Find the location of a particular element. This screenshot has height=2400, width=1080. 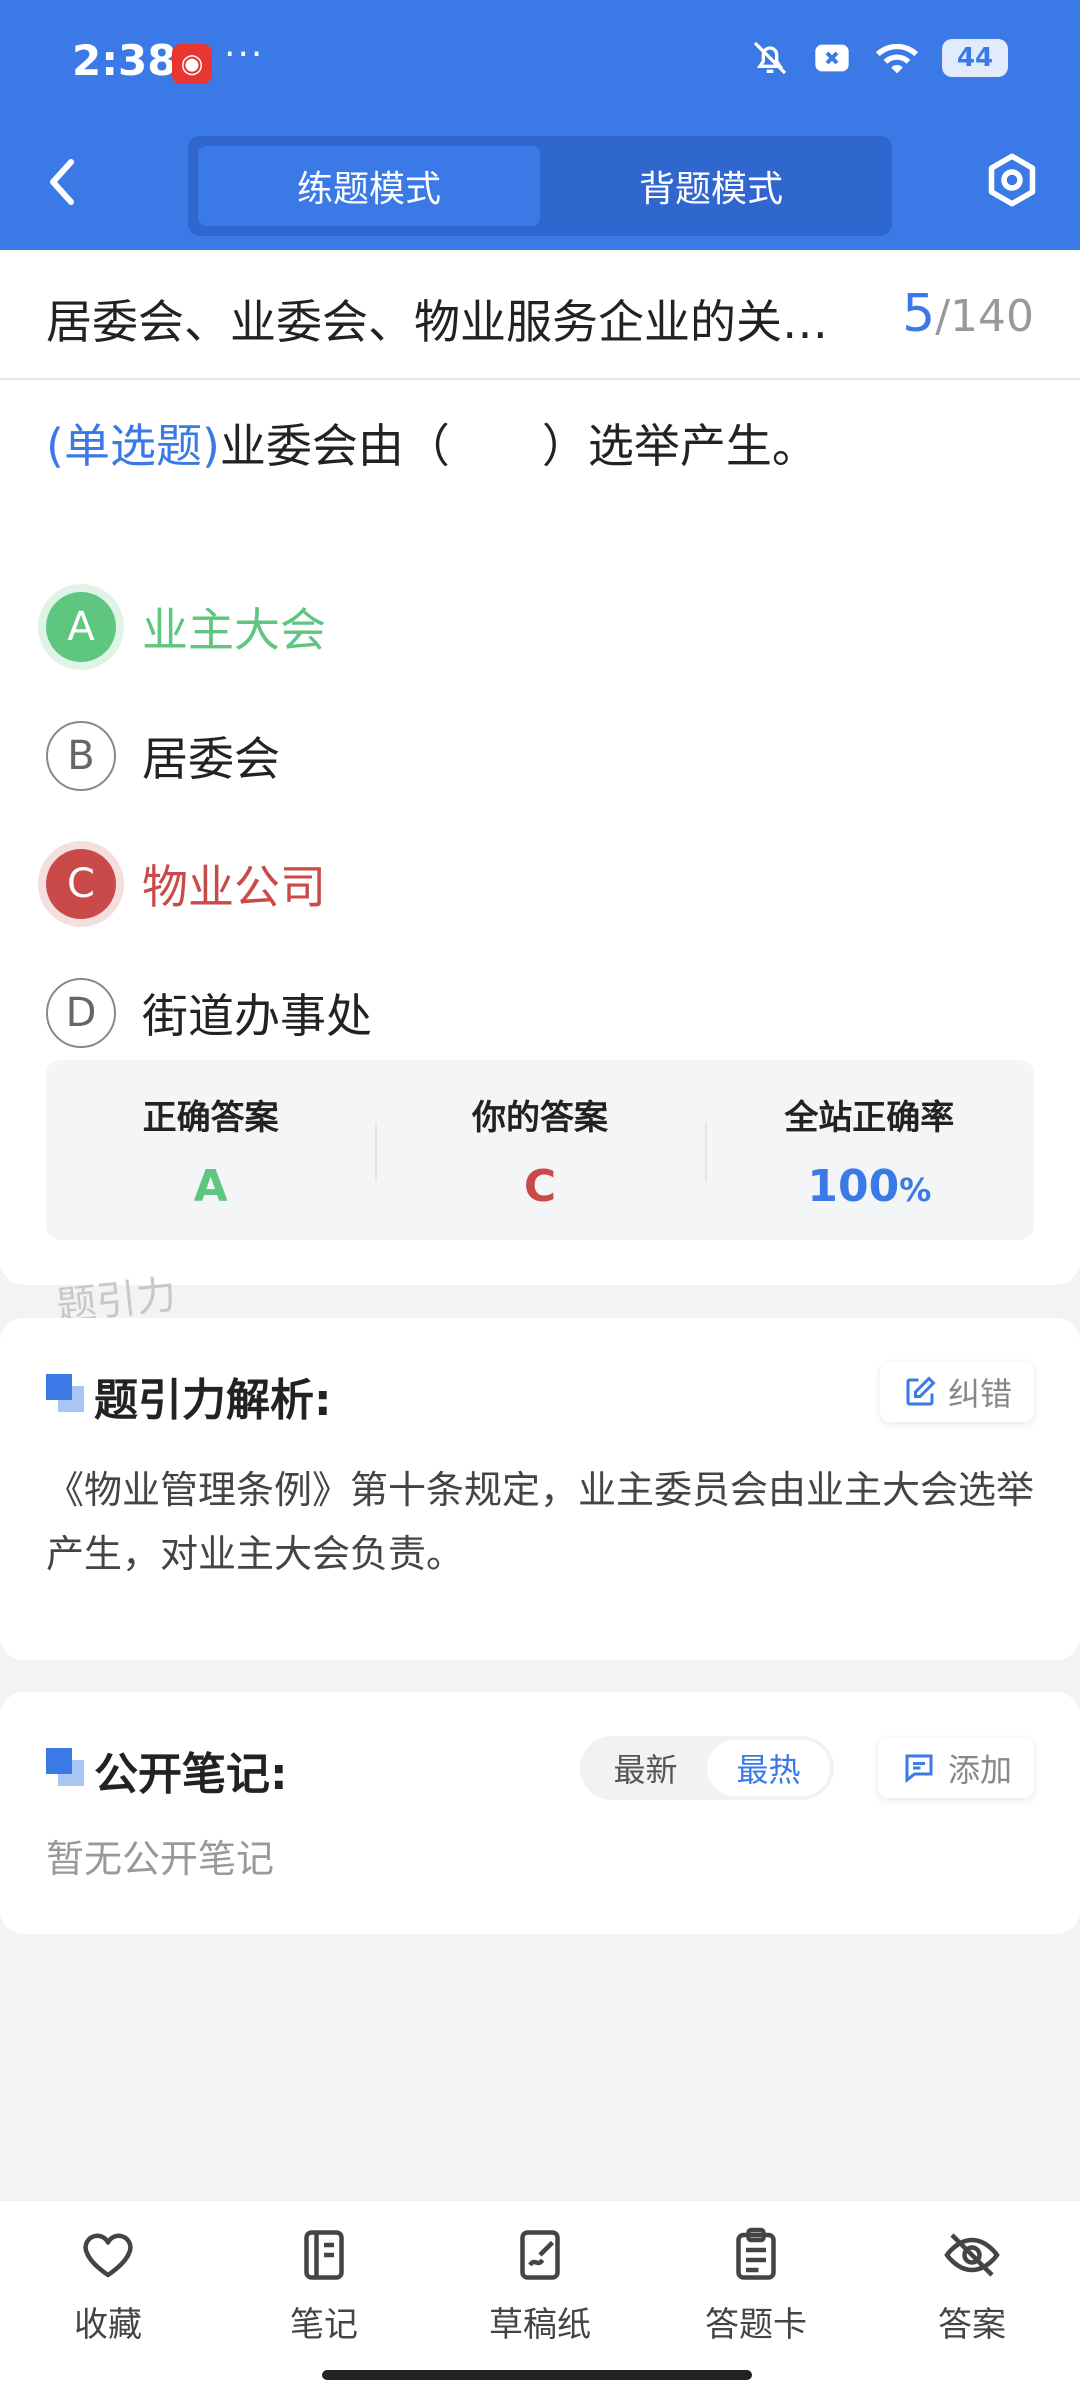

analysis-text: 《物业管理条例》第十条规定，业主委员会由业主大会选举产生，对业主大会负责。 is located at coordinates (540, 1522).